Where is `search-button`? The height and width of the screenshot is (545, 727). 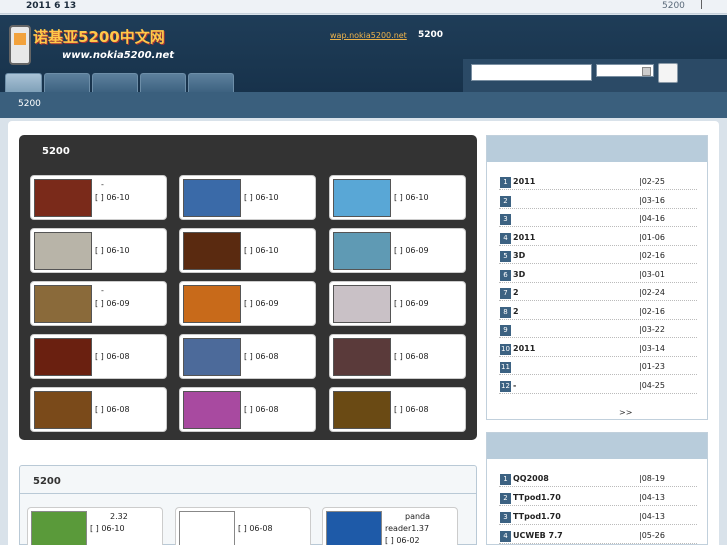 search-button is located at coordinates (668, 73).